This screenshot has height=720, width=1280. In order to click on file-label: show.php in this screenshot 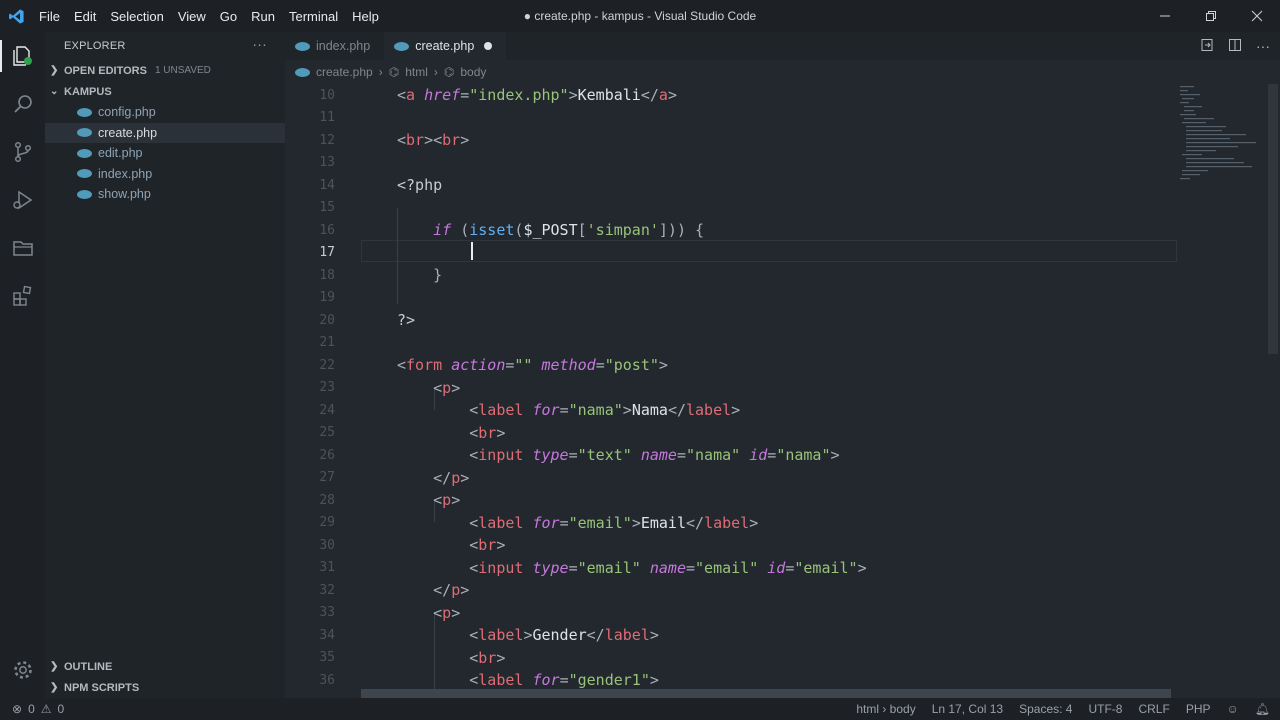, I will do `click(124, 194)`.